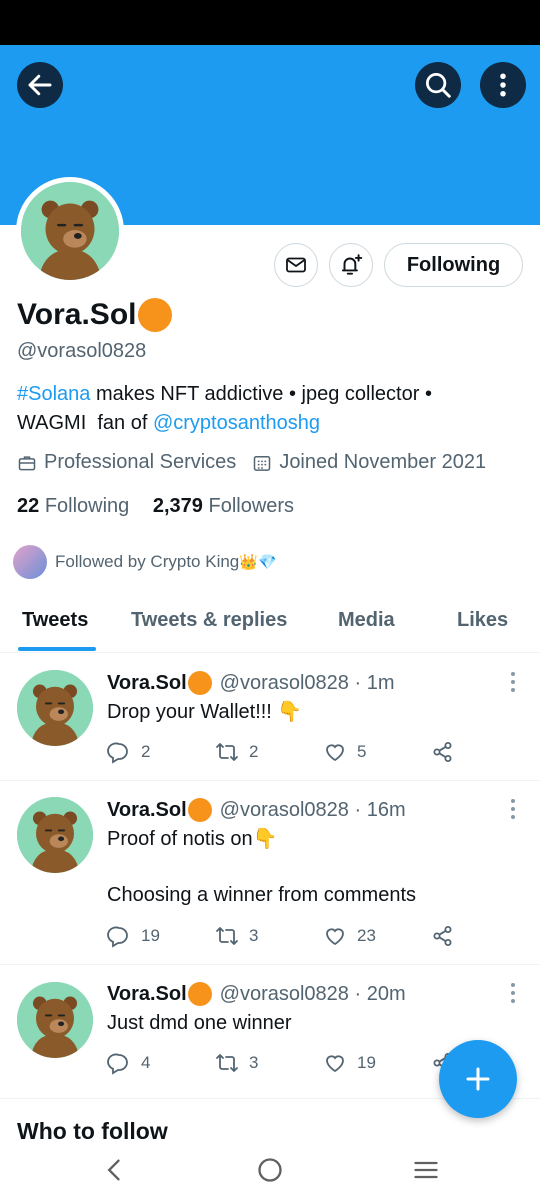 This screenshot has width=540, height=1200. What do you see at coordinates (269, 752) in the screenshot?
I see `retweet-action: 2` at bounding box center [269, 752].